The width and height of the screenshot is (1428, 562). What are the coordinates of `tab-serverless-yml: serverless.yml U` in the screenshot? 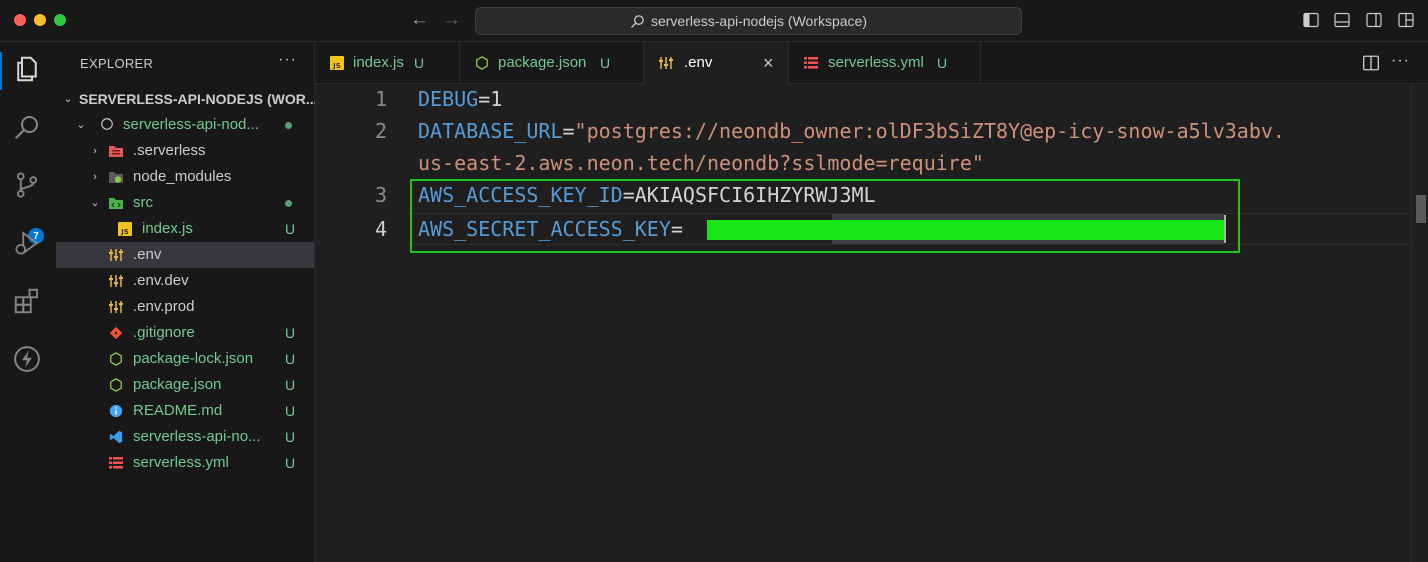 It's located at (885, 63).